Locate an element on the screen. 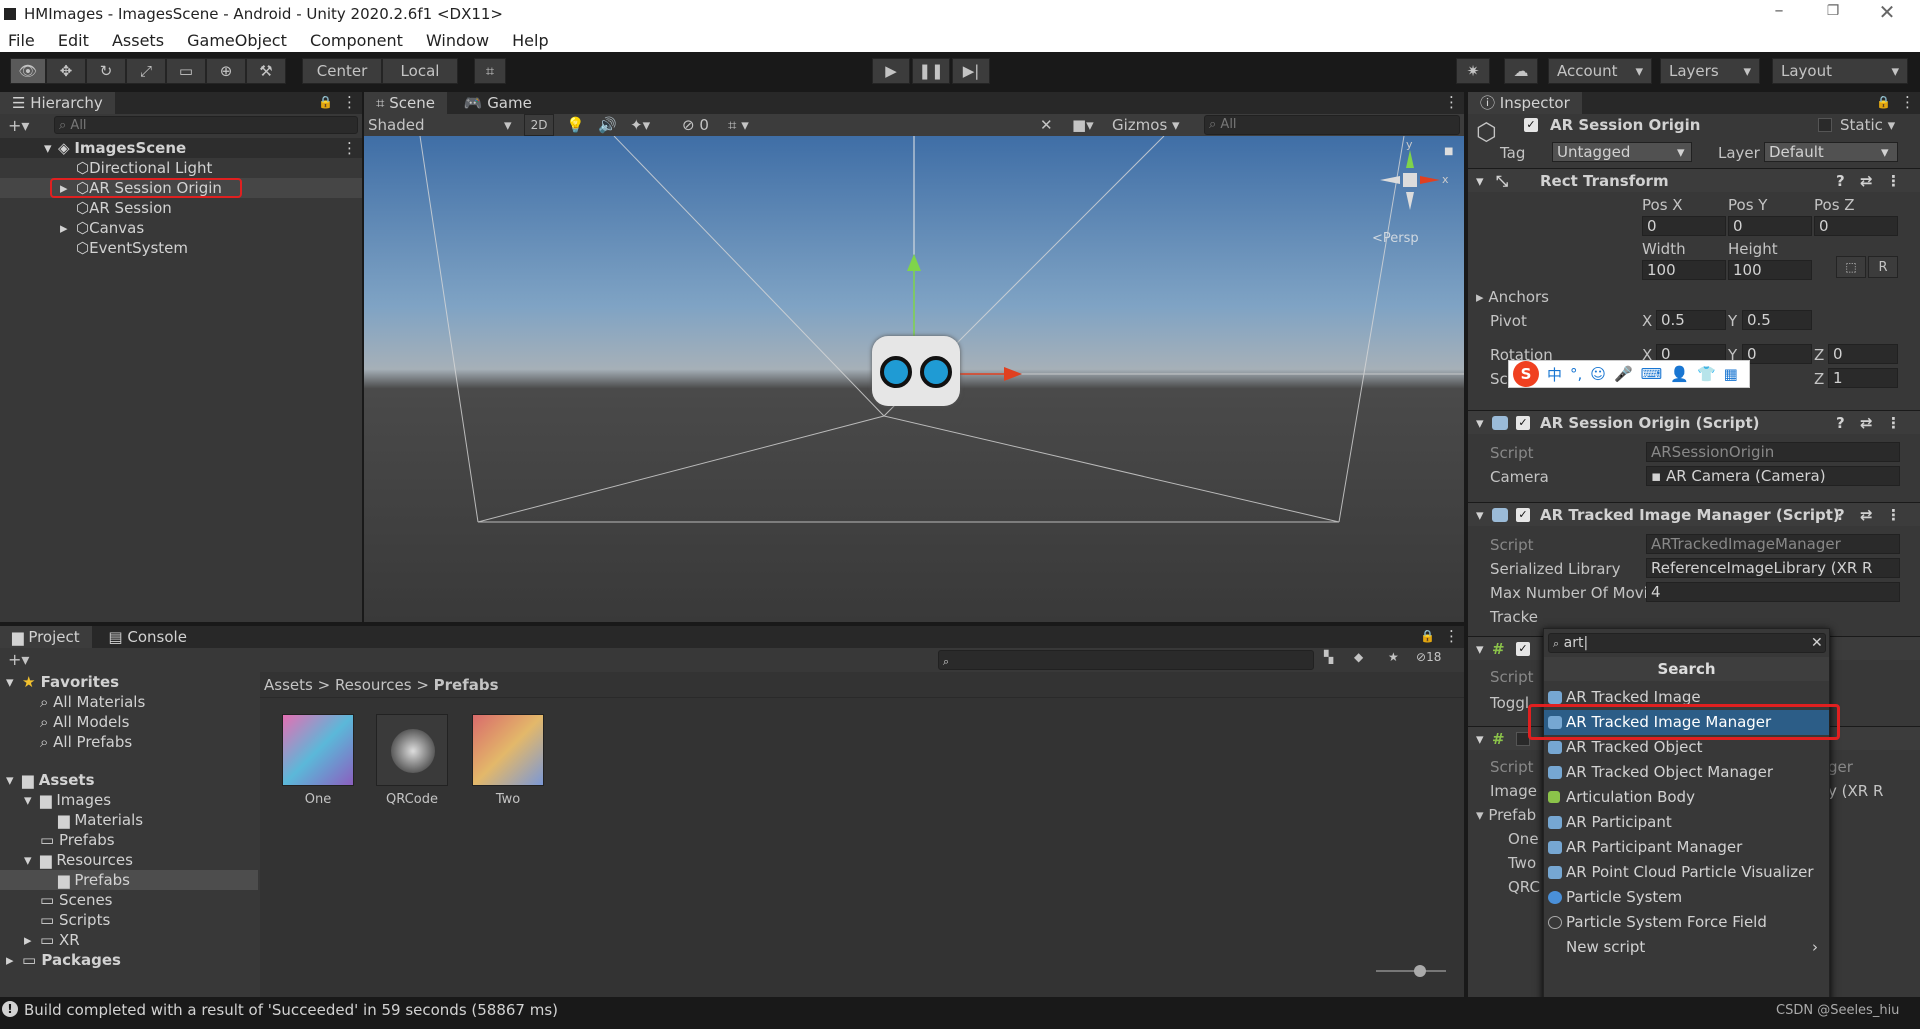 The width and height of the screenshot is (1920, 1029). x-arrow-handle is located at coordinates (1013, 374).